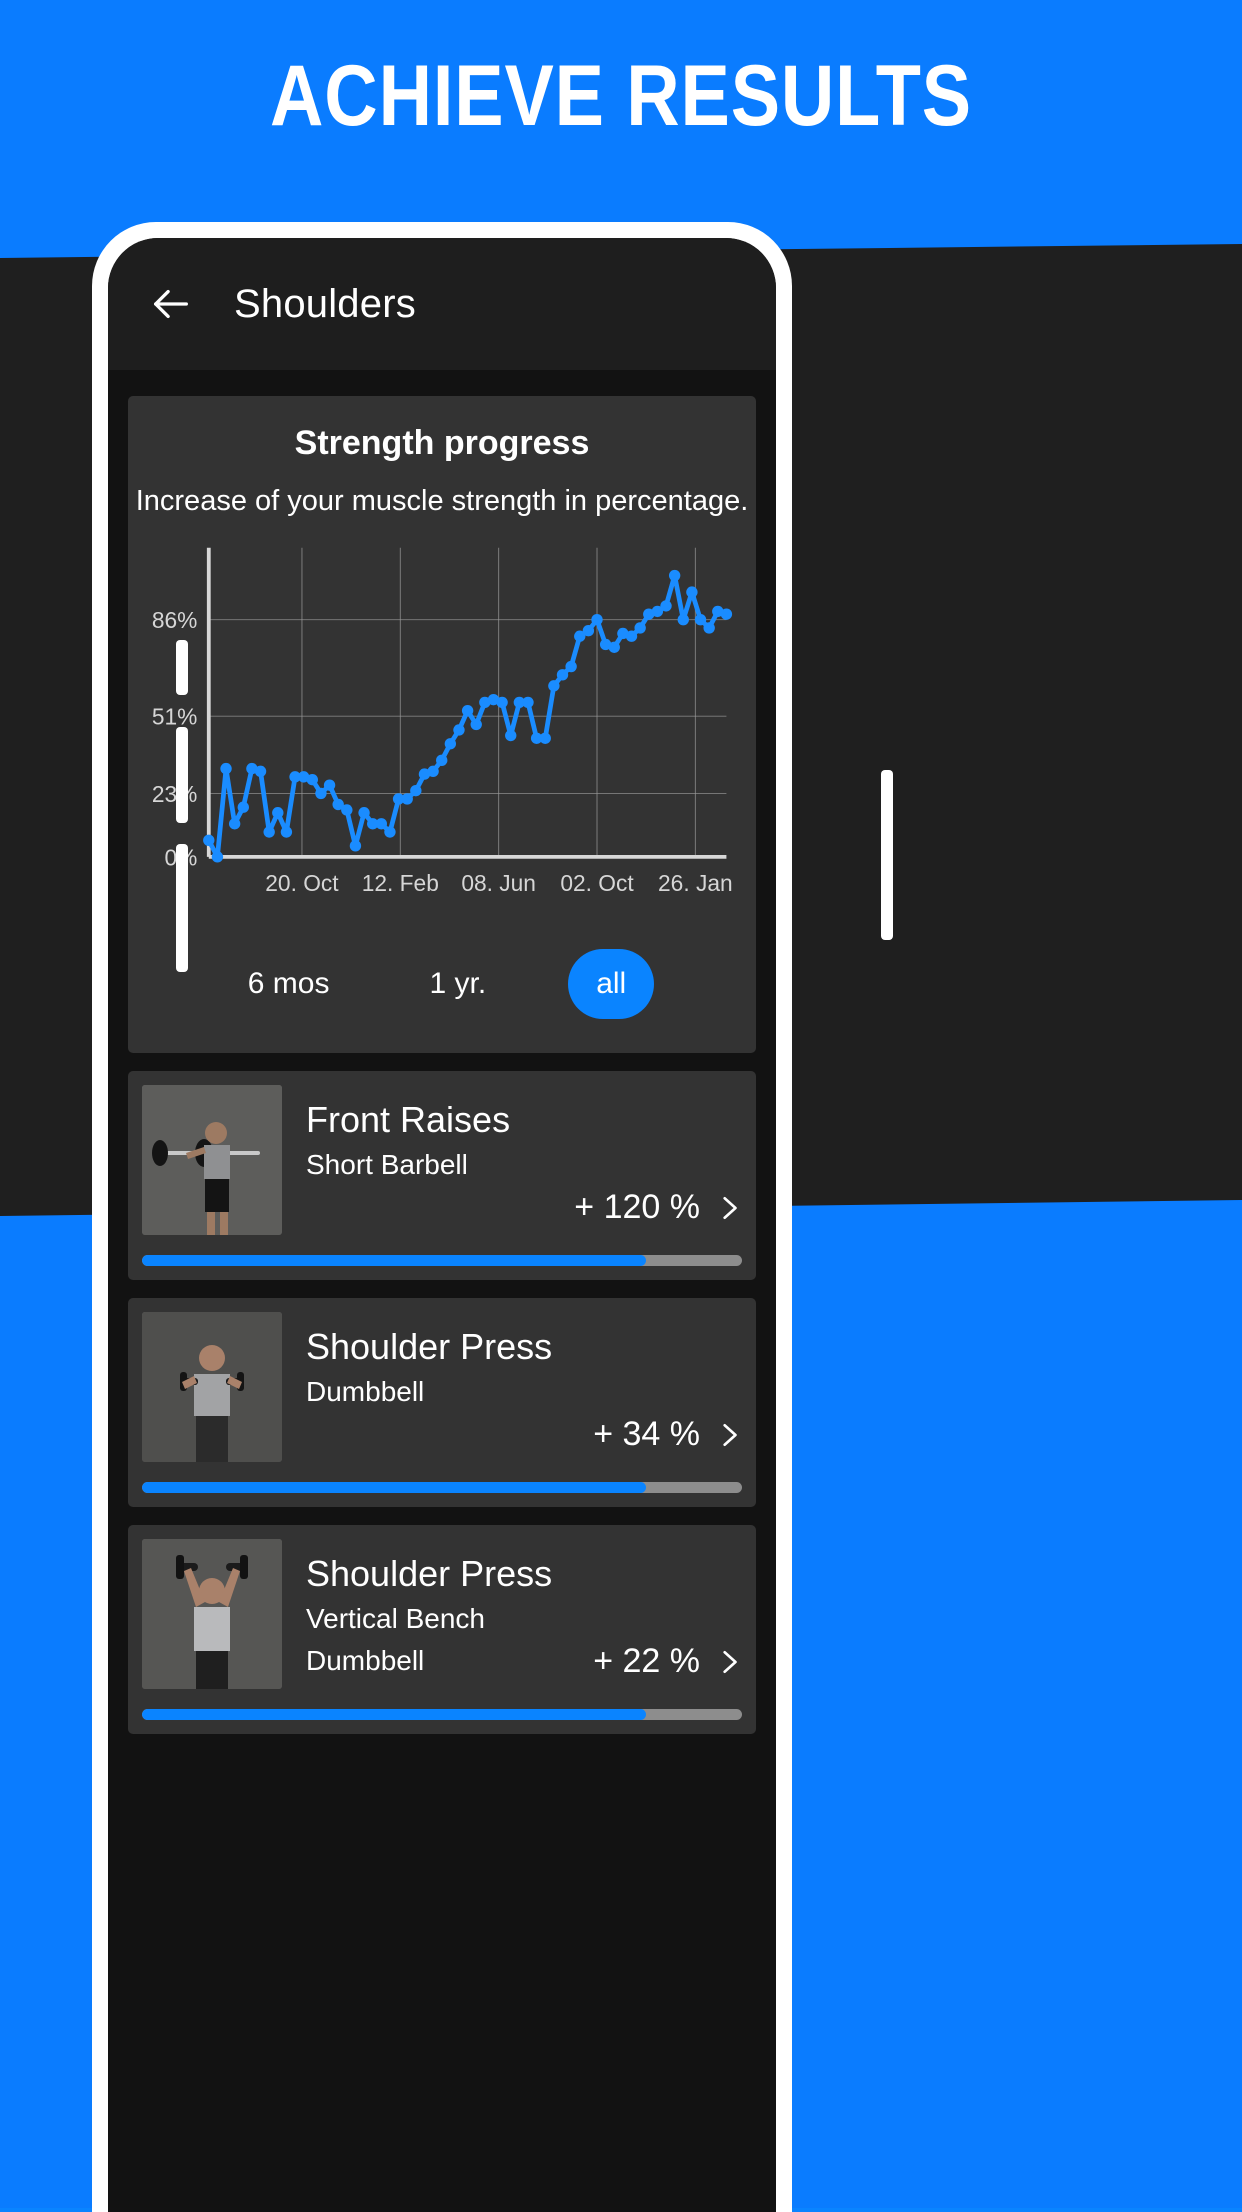 The width and height of the screenshot is (1242, 2212). What do you see at coordinates (442, 443) in the screenshot?
I see `chart-title: Strength progress` at bounding box center [442, 443].